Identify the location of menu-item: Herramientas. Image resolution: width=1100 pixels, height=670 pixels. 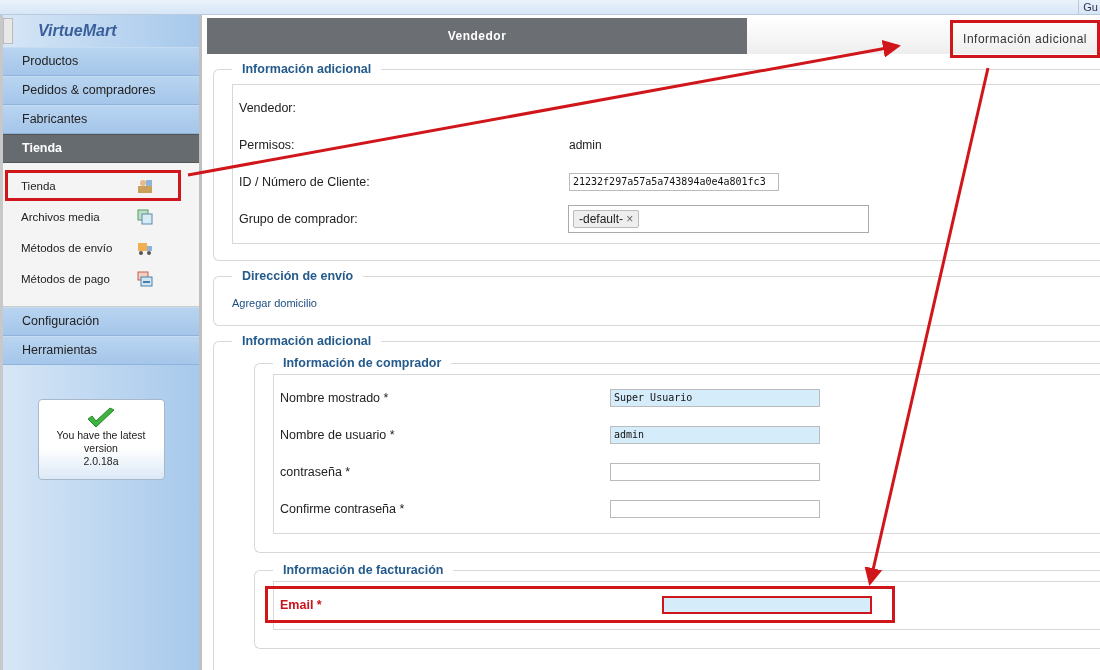
(101, 350).